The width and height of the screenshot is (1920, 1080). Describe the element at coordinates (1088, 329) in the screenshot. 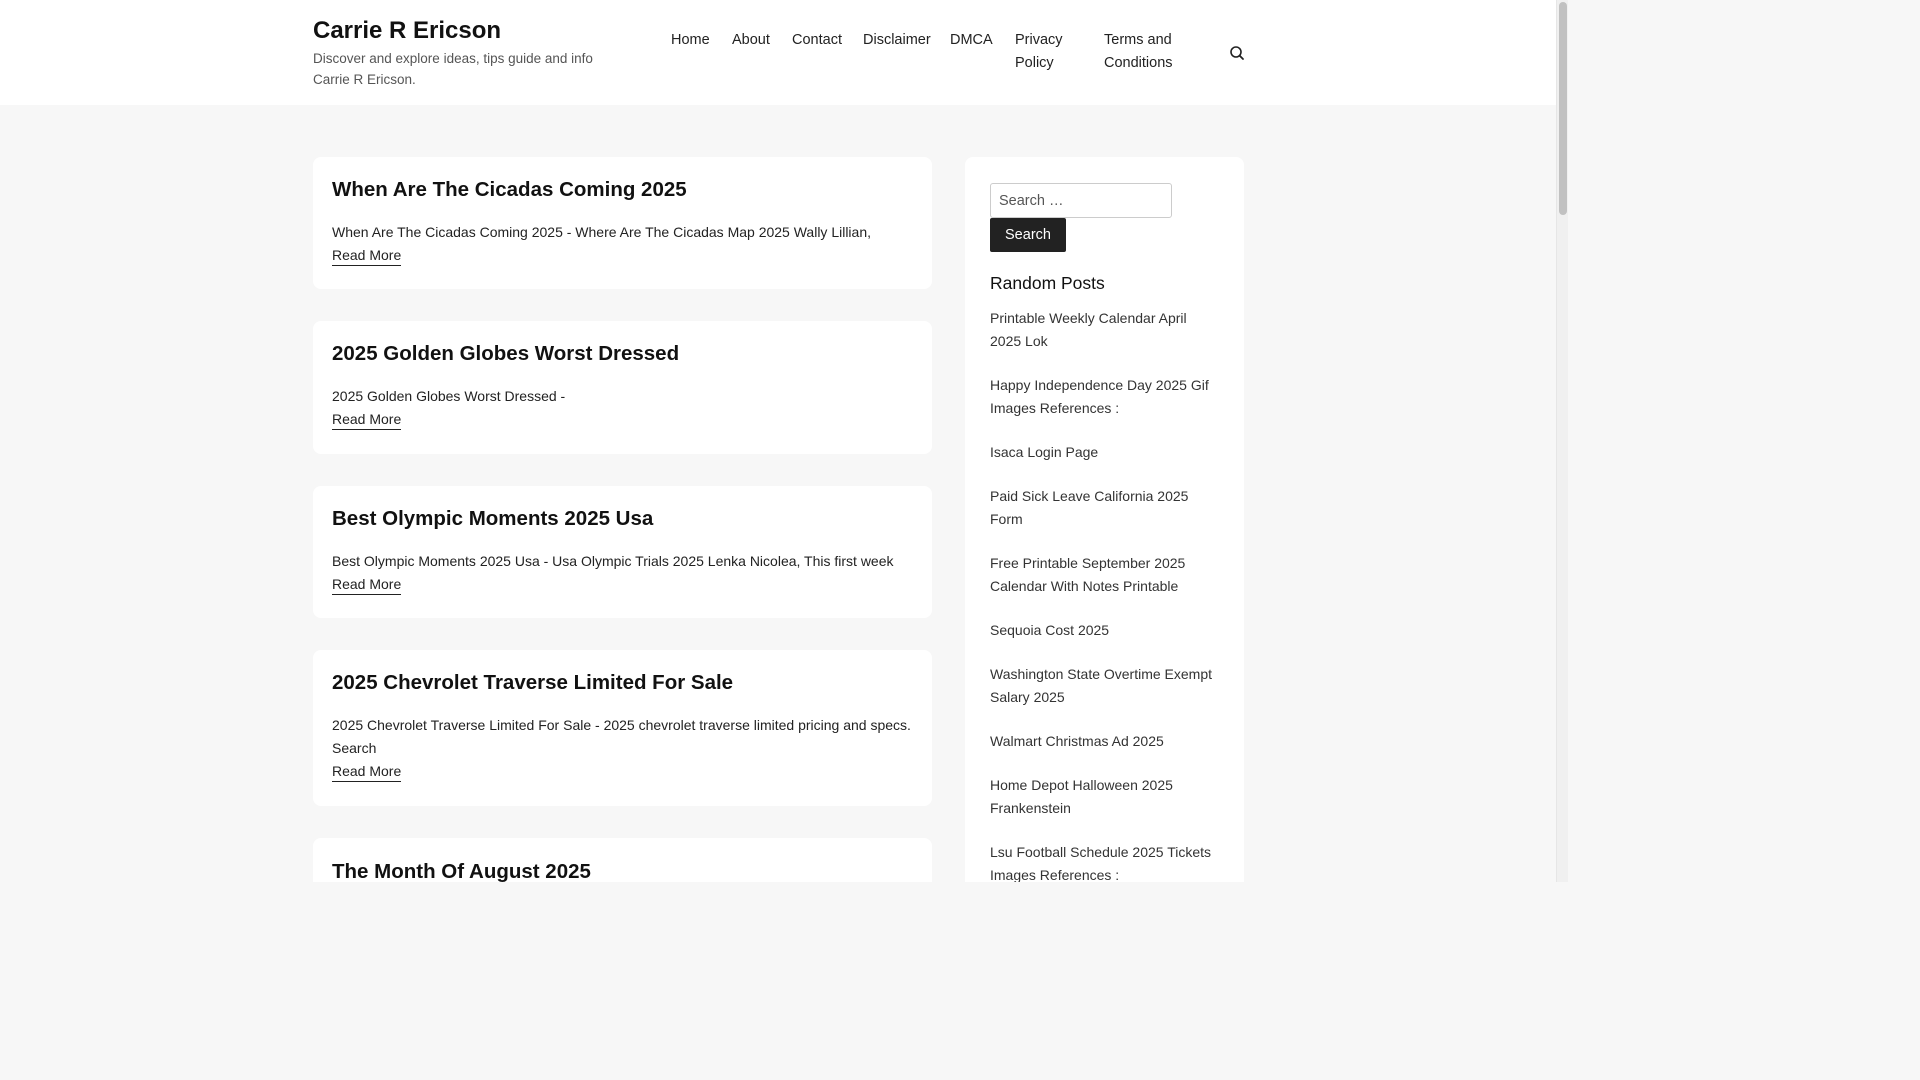

I see `random-post-link: Printable Weekly Calendar April 2025 Lok` at that location.